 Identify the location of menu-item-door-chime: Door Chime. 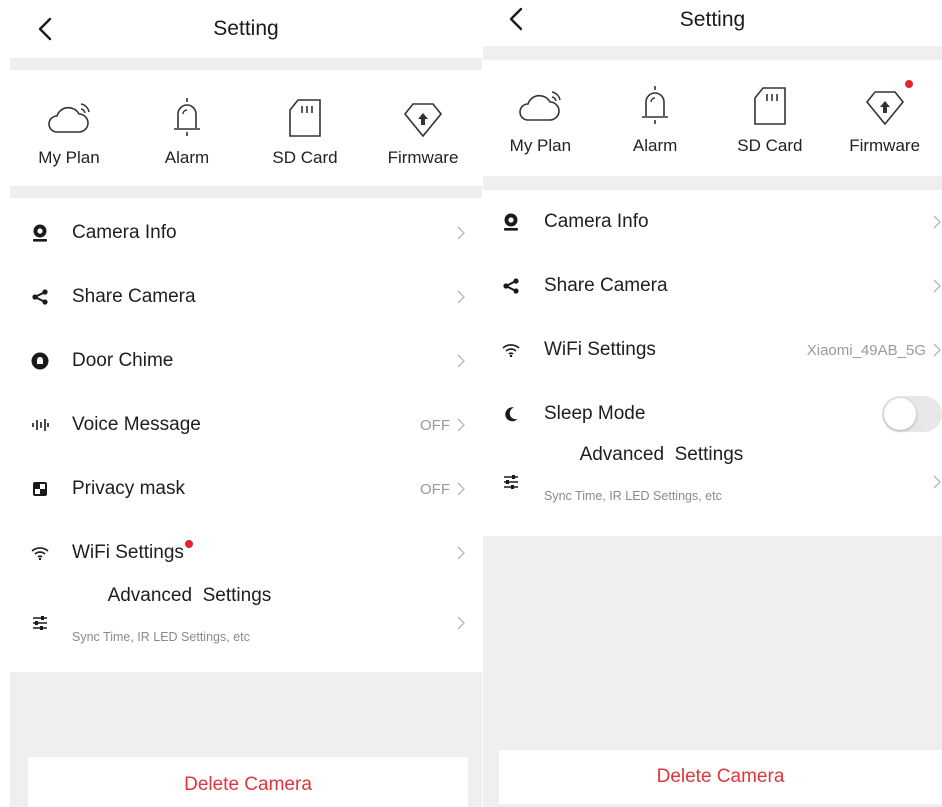
(246, 361).